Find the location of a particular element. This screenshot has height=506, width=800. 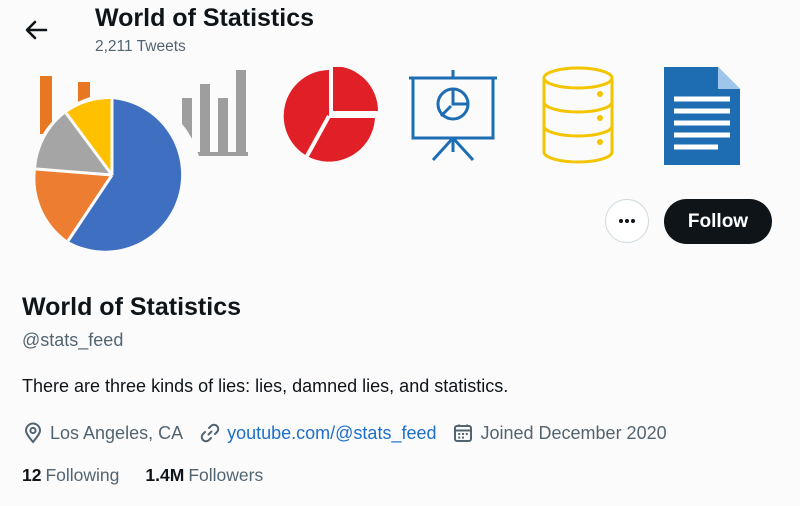

database-icon is located at coordinates (578, 115).